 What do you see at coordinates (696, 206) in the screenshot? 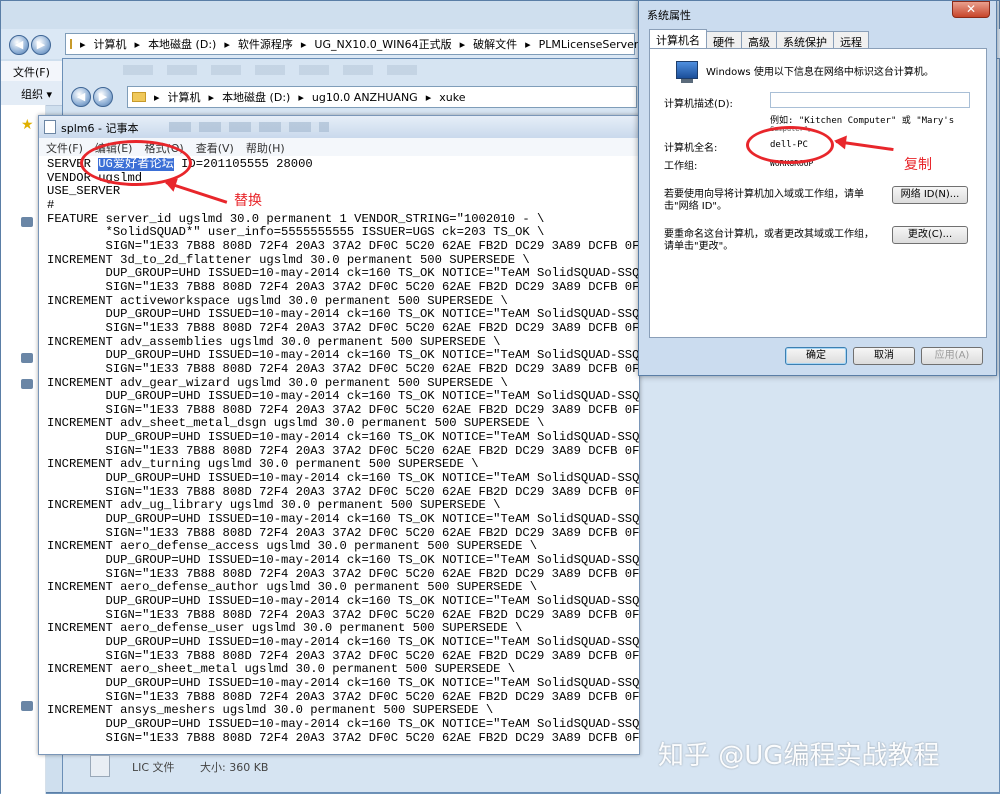
I see `network-id-text-2: 击"网络 ID"。` at bounding box center [696, 206].